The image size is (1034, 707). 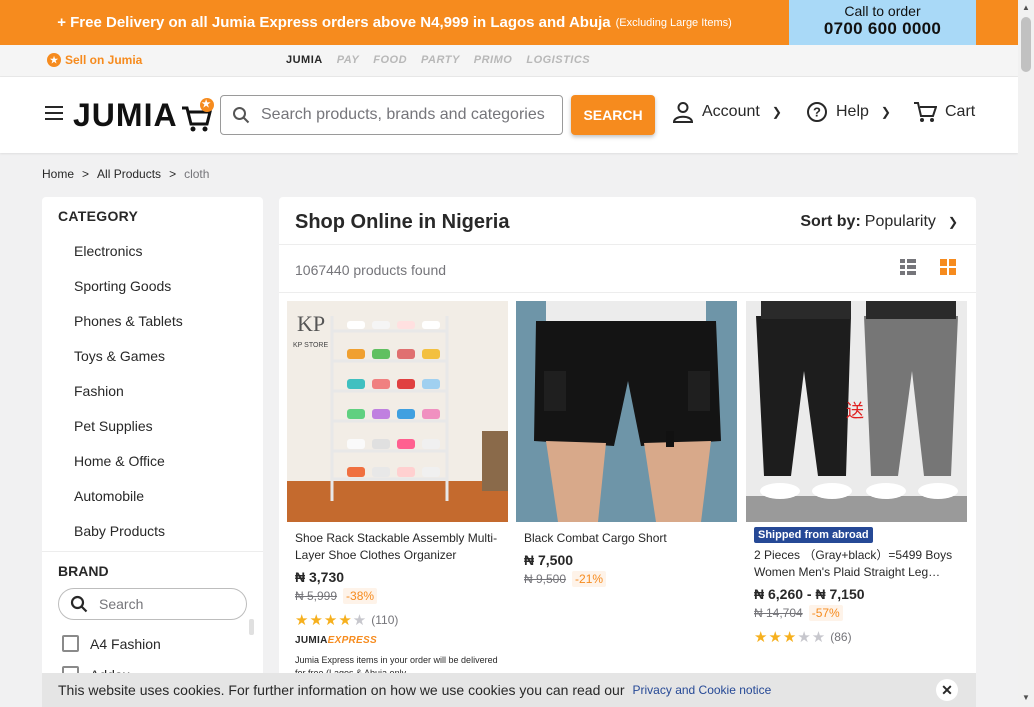 I want to click on cart-link: Cart, so click(x=944, y=112).